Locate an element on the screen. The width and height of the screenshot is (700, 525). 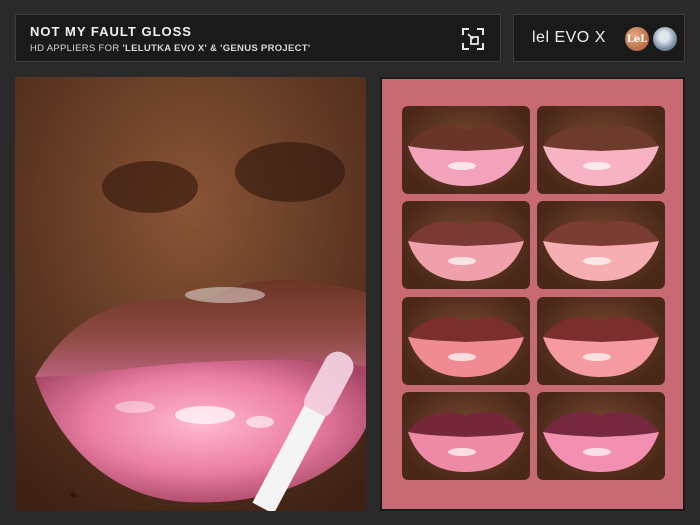
genus-logo is located at coordinates (665, 39).